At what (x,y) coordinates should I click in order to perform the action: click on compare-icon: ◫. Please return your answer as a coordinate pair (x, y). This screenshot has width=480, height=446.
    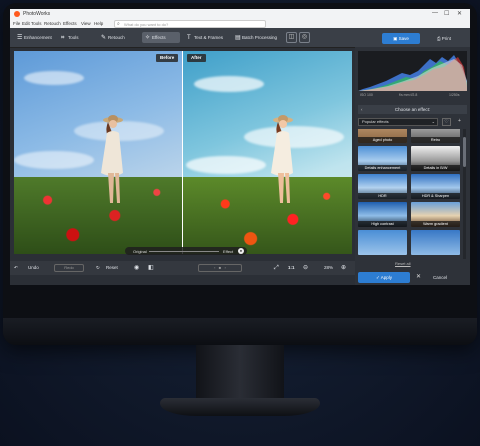
    Looking at the image, I should click on (291, 37).